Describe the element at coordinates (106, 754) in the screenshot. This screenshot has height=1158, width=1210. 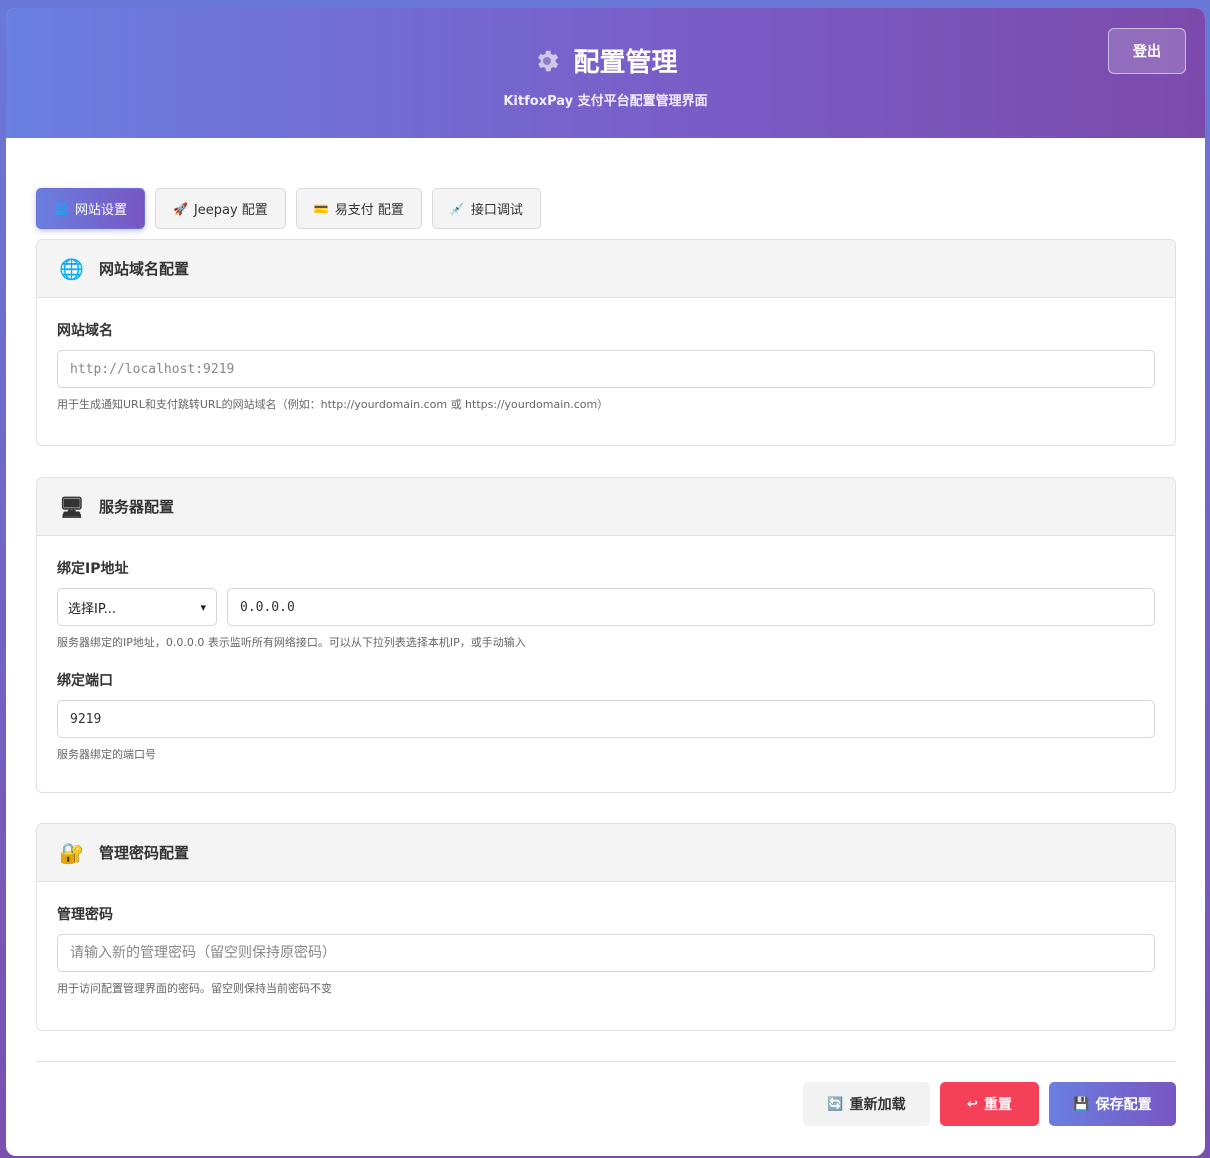
I see `port-hint: 服务器绑定的端口号` at that location.